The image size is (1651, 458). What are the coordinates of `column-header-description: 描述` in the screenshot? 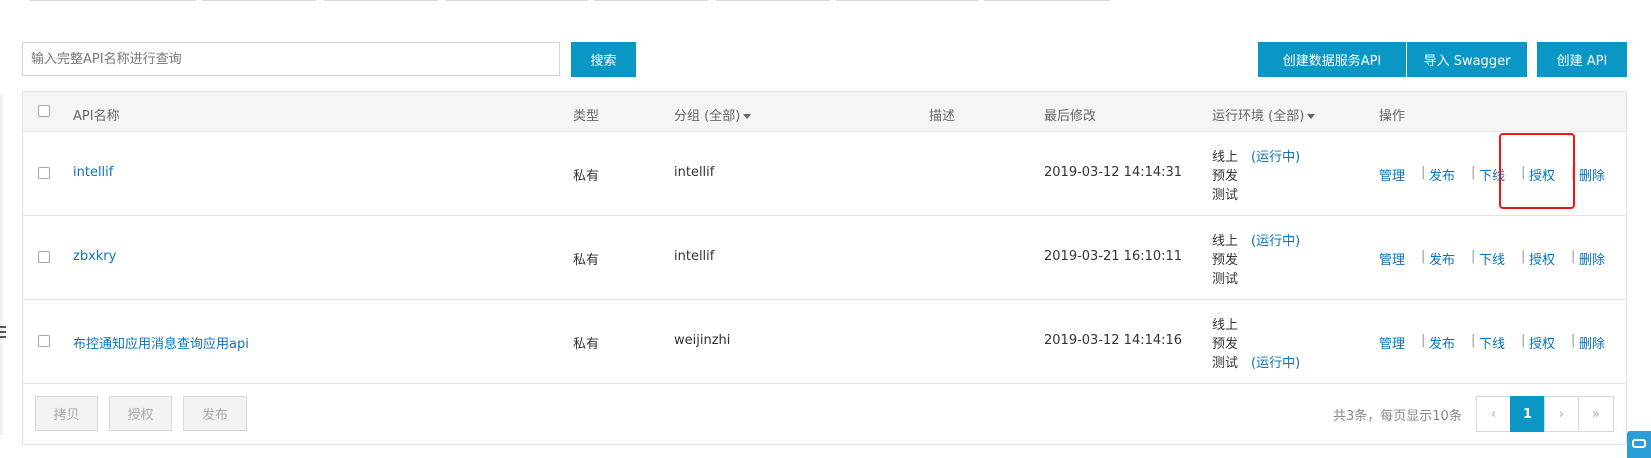 It's located at (942, 116).